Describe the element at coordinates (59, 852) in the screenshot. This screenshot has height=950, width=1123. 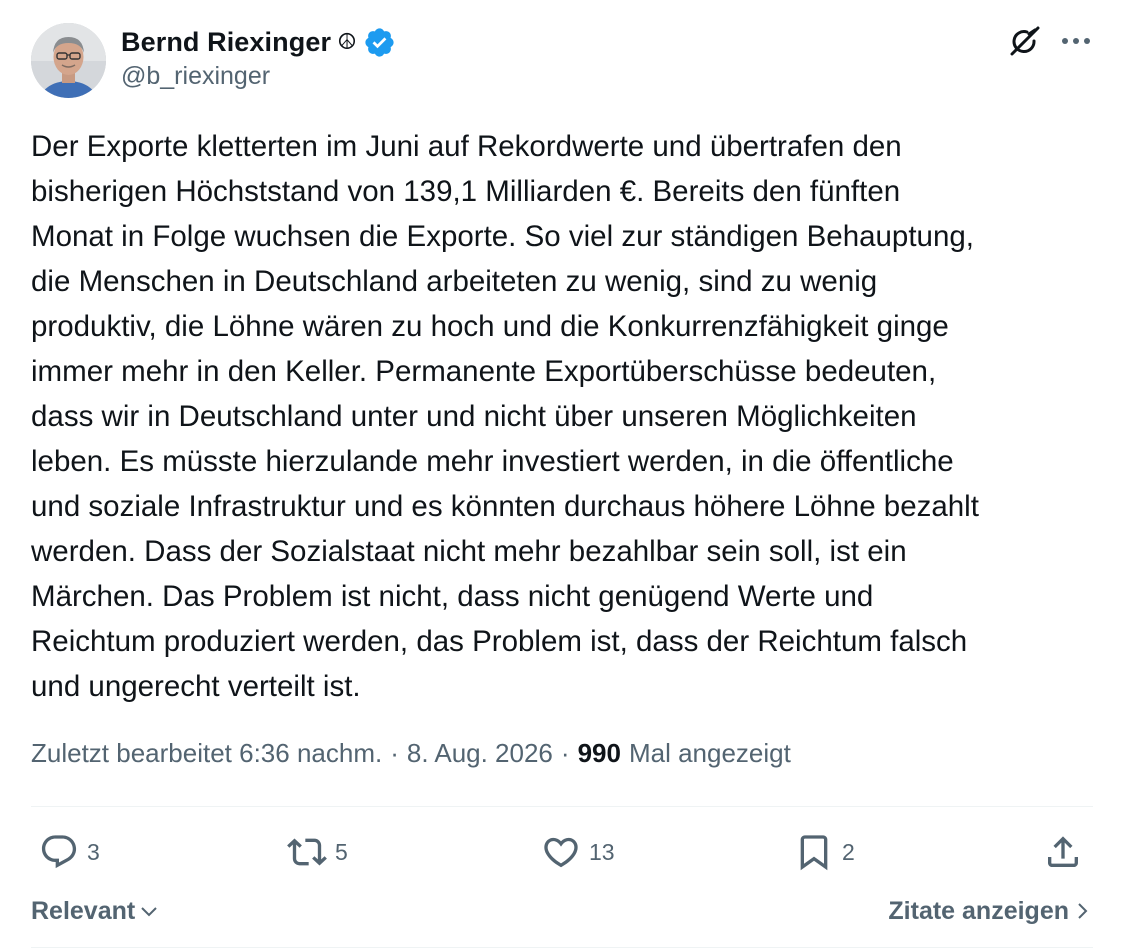
I see `reply-icon` at that location.